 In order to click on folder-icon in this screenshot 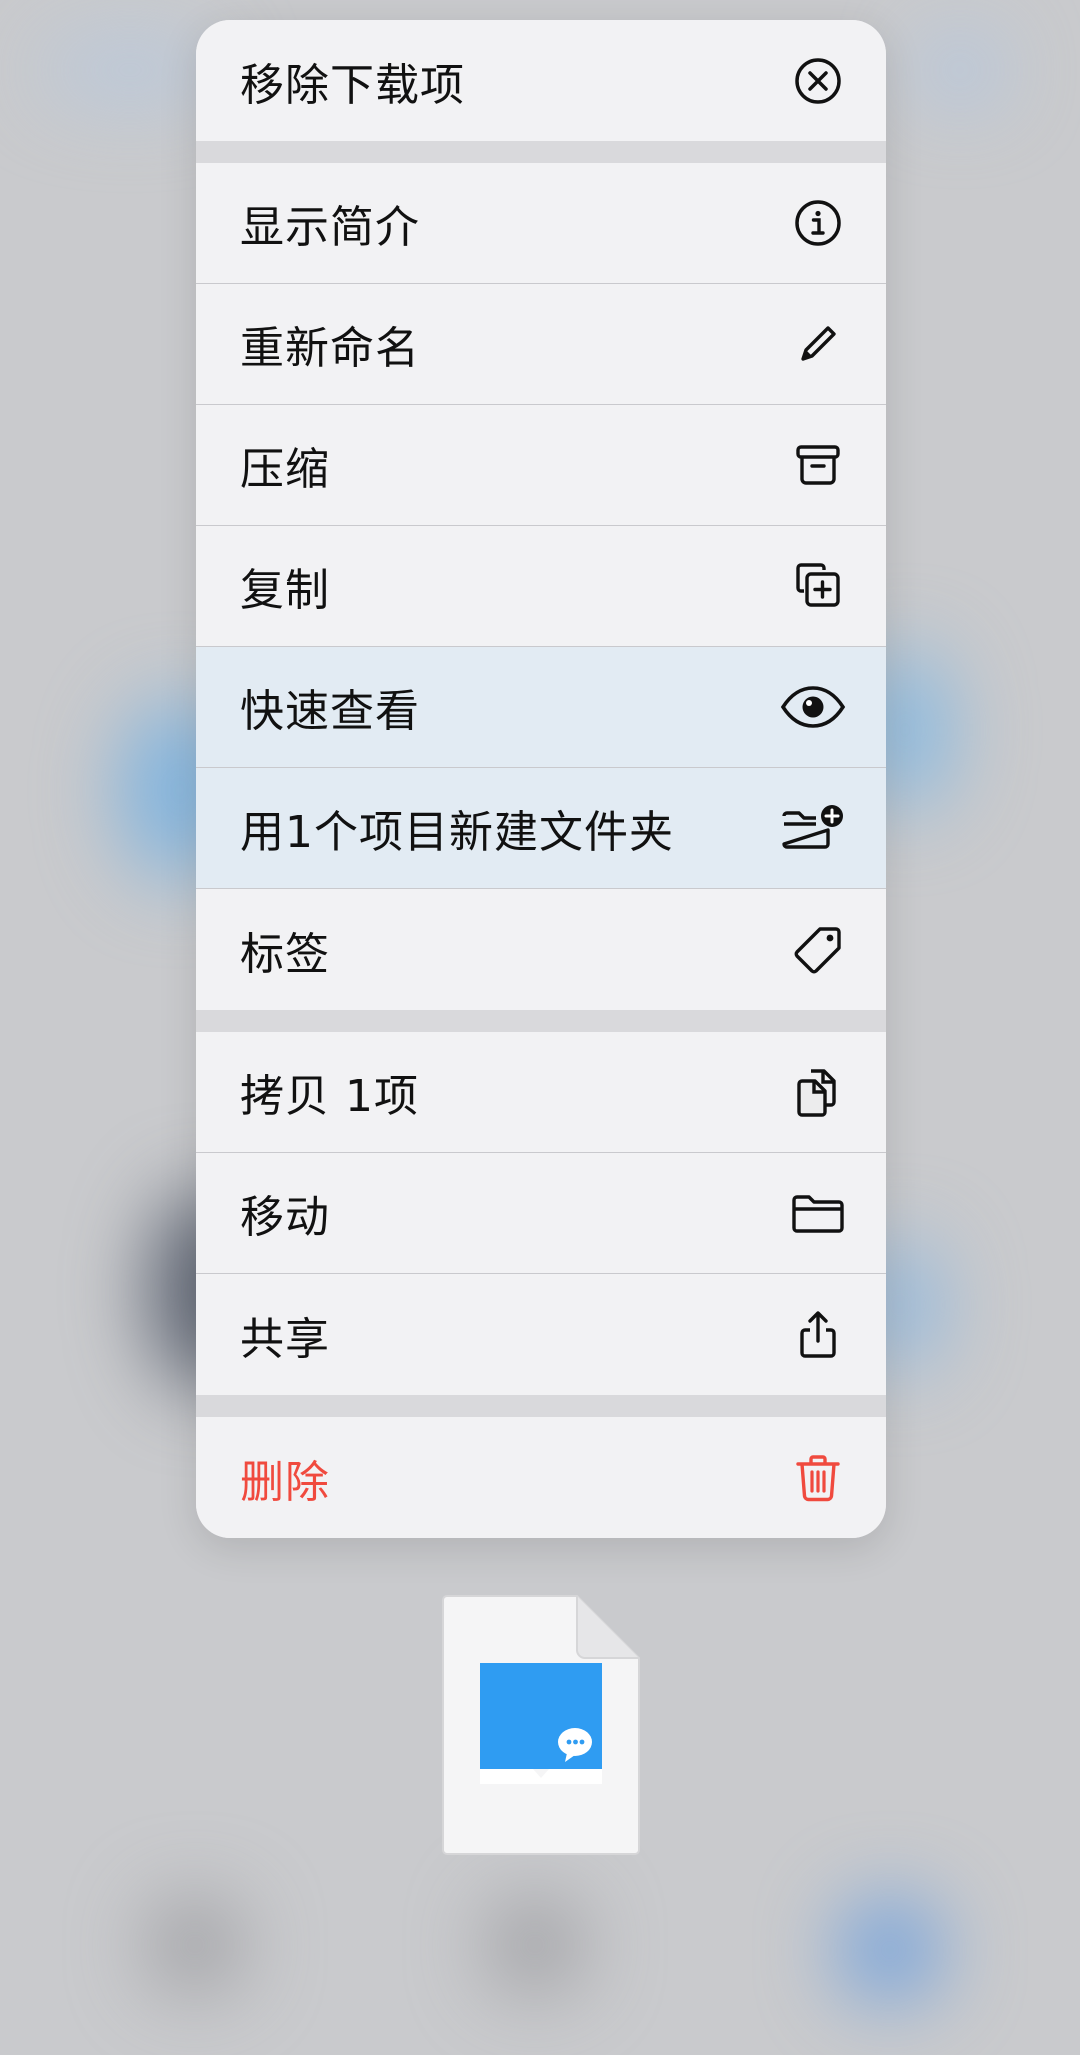, I will do `click(818, 1213)`.